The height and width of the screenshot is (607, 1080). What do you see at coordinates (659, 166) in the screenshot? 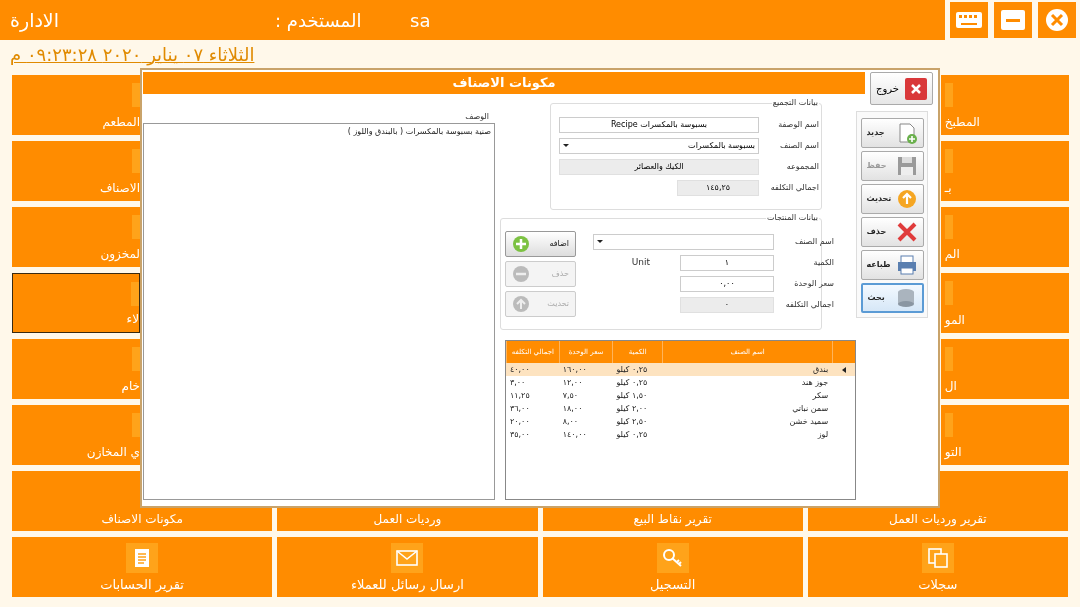
I see `readonly-field: الكيك والعصائر` at bounding box center [659, 166].